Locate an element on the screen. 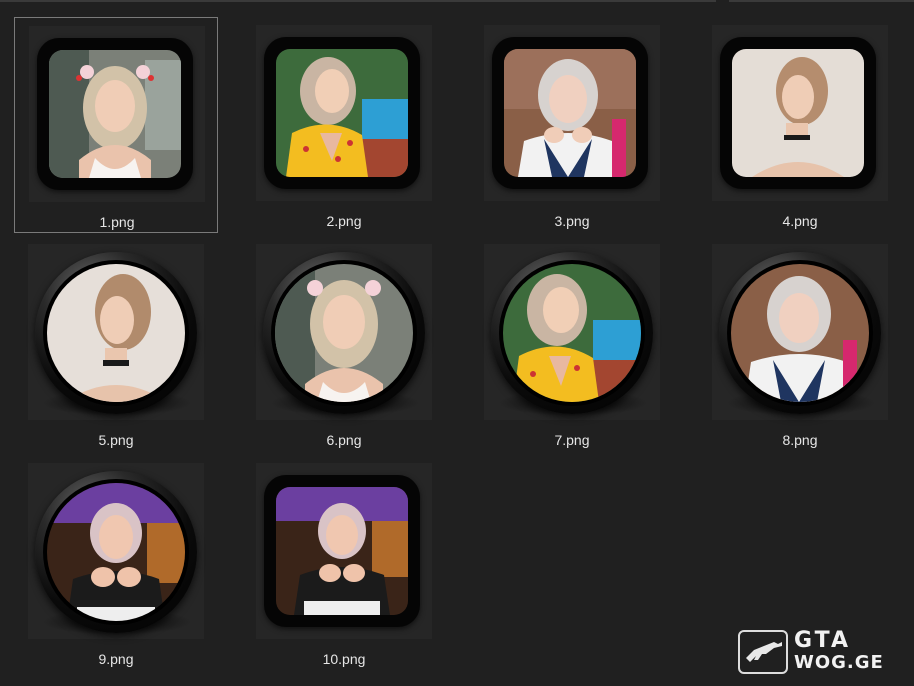 The height and width of the screenshot is (686, 914). file-item: 6.png is located at coordinates (344, 344).